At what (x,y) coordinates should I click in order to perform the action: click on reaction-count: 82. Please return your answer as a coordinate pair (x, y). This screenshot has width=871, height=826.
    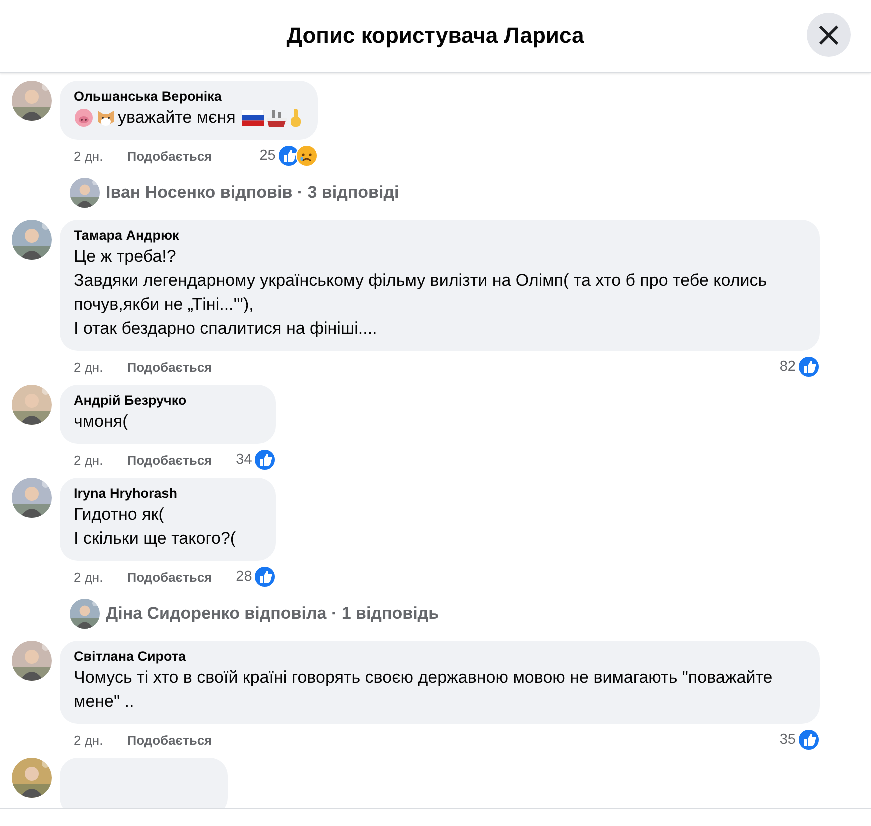
    Looking at the image, I should click on (787, 367).